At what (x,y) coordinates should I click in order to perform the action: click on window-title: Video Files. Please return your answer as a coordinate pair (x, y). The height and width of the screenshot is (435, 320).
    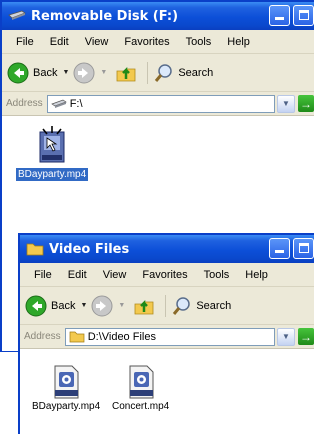
    Looking at the image, I should click on (89, 249).